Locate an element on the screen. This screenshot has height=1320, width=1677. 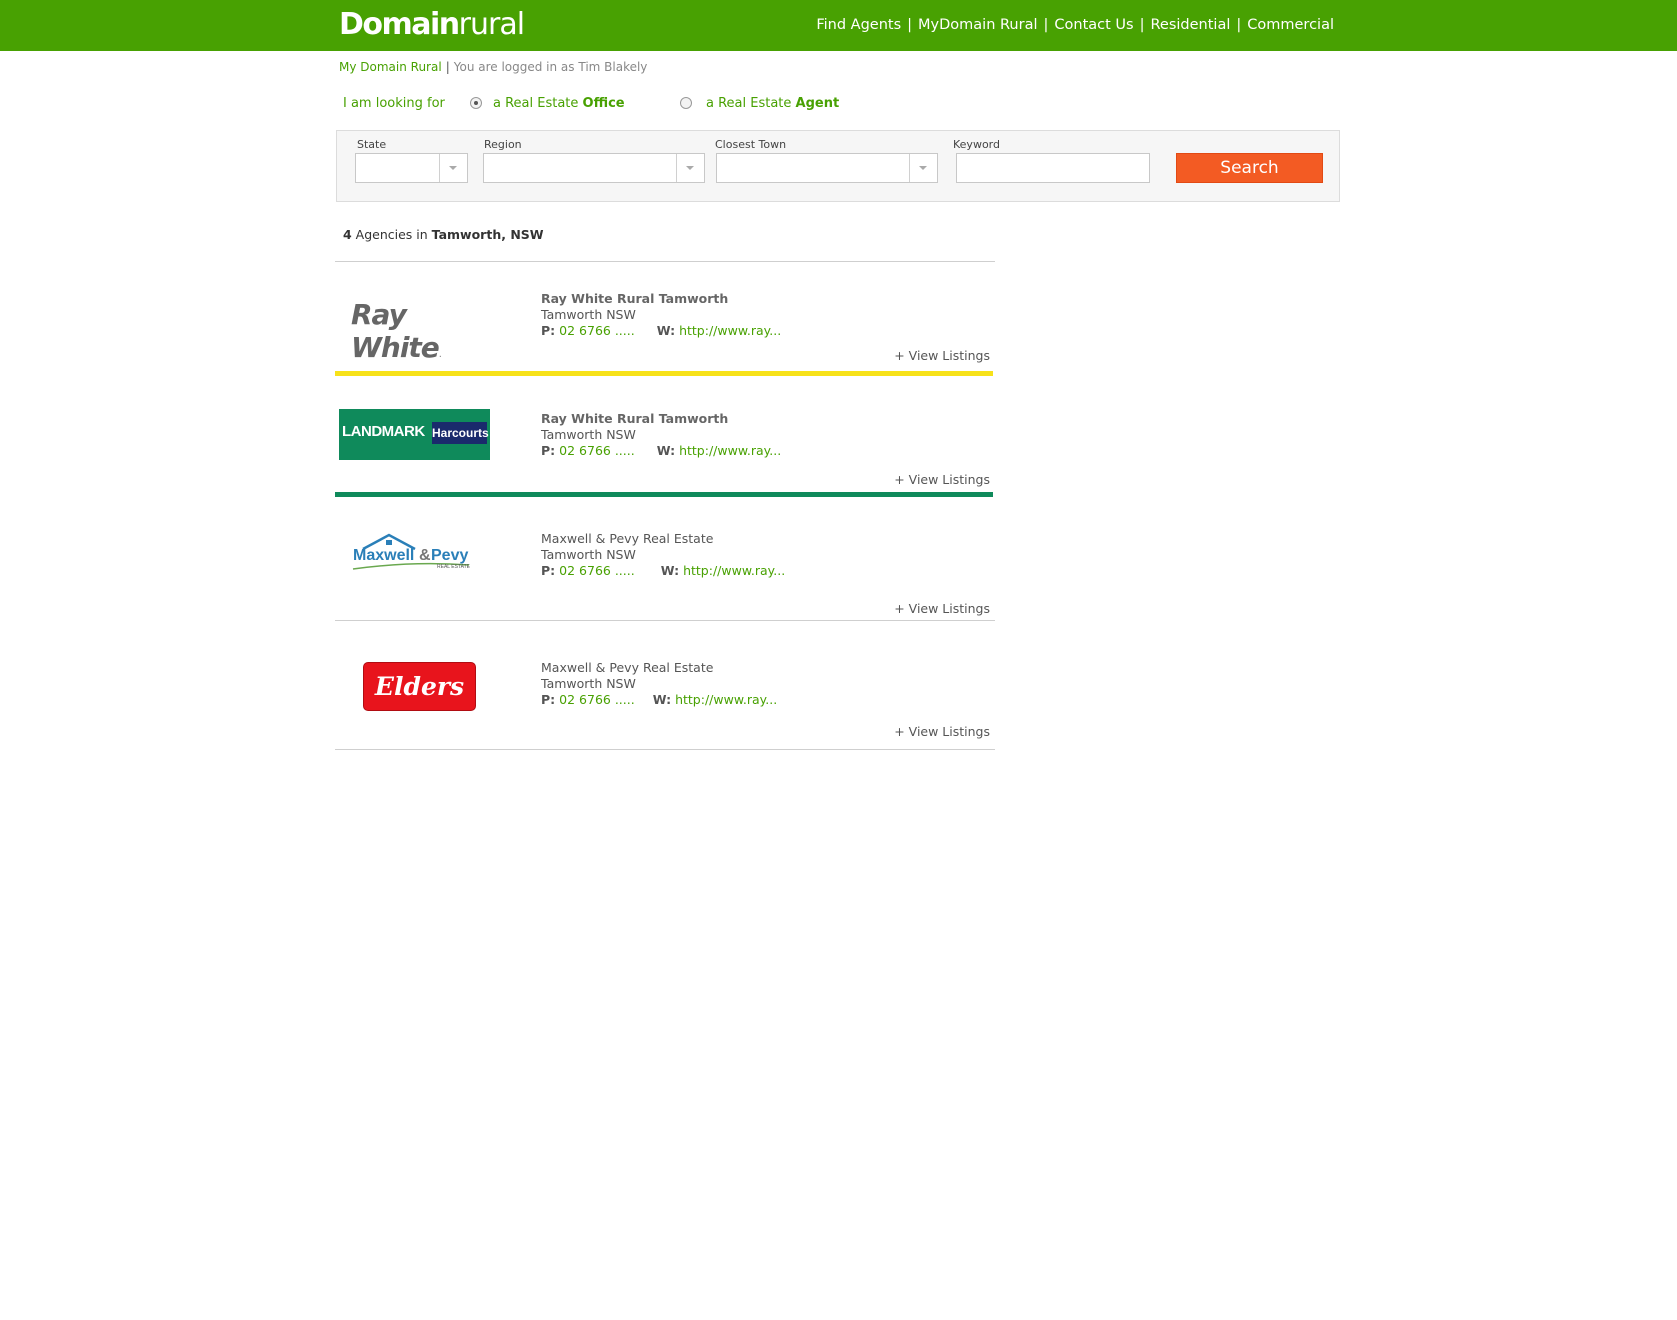
radio-office is located at coordinates (476, 103).